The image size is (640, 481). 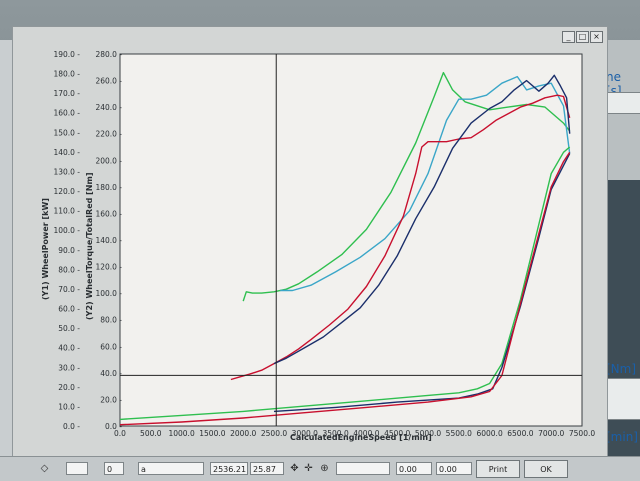 What do you see at coordinates (71, 426) in the screenshot?
I see `y1-tick-label: 0.0 -` at bounding box center [71, 426].